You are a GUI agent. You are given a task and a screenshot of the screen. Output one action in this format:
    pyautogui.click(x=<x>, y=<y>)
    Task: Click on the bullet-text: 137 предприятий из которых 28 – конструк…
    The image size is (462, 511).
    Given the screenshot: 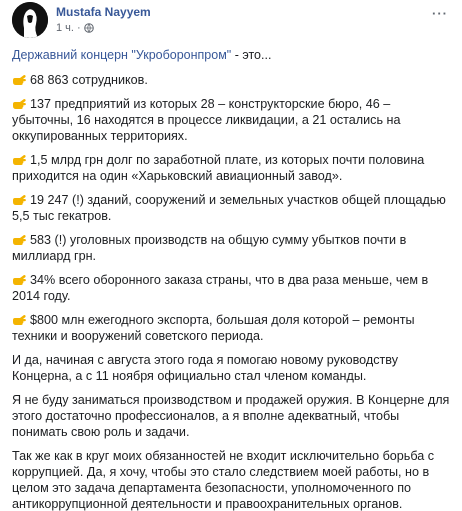 What is the action you would take?
    pyautogui.click(x=206, y=120)
    